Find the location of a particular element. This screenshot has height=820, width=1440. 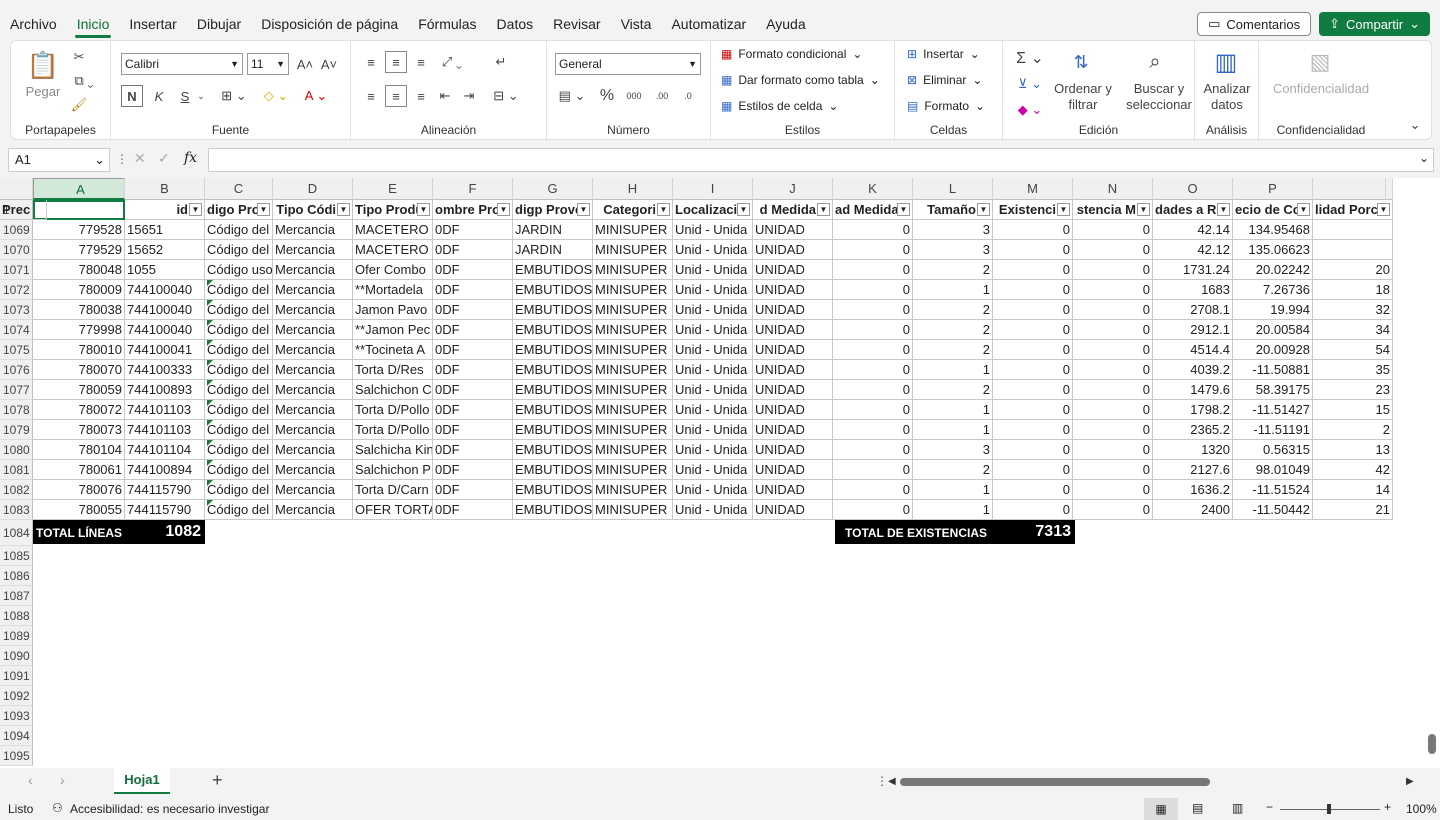

table-cell: 15651 is located at coordinates (165, 230).